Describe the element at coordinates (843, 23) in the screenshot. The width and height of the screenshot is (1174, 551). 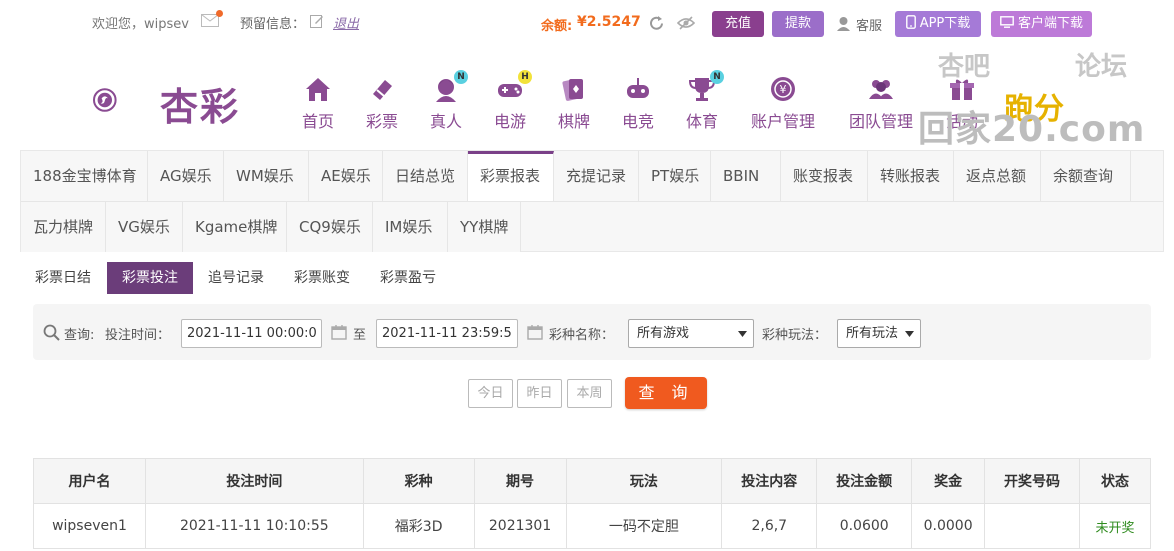
I see `customer-service-icon` at that location.